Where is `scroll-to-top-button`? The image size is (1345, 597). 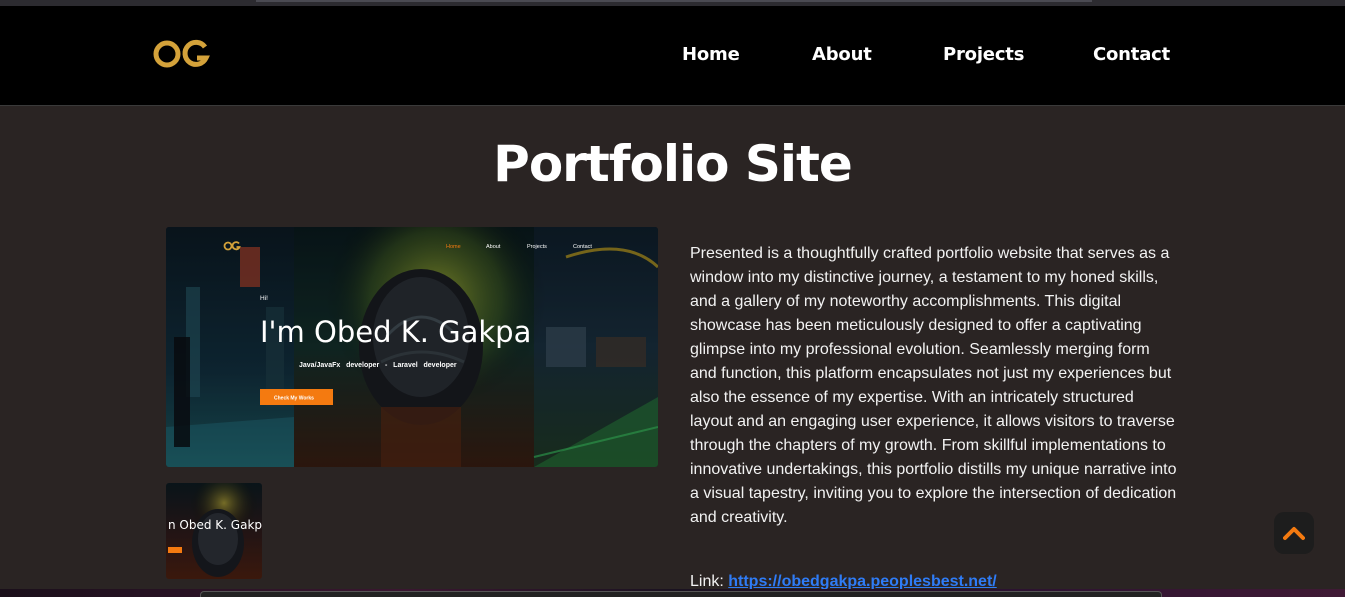
scroll-to-top-button is located at coordinates (1294, 533).